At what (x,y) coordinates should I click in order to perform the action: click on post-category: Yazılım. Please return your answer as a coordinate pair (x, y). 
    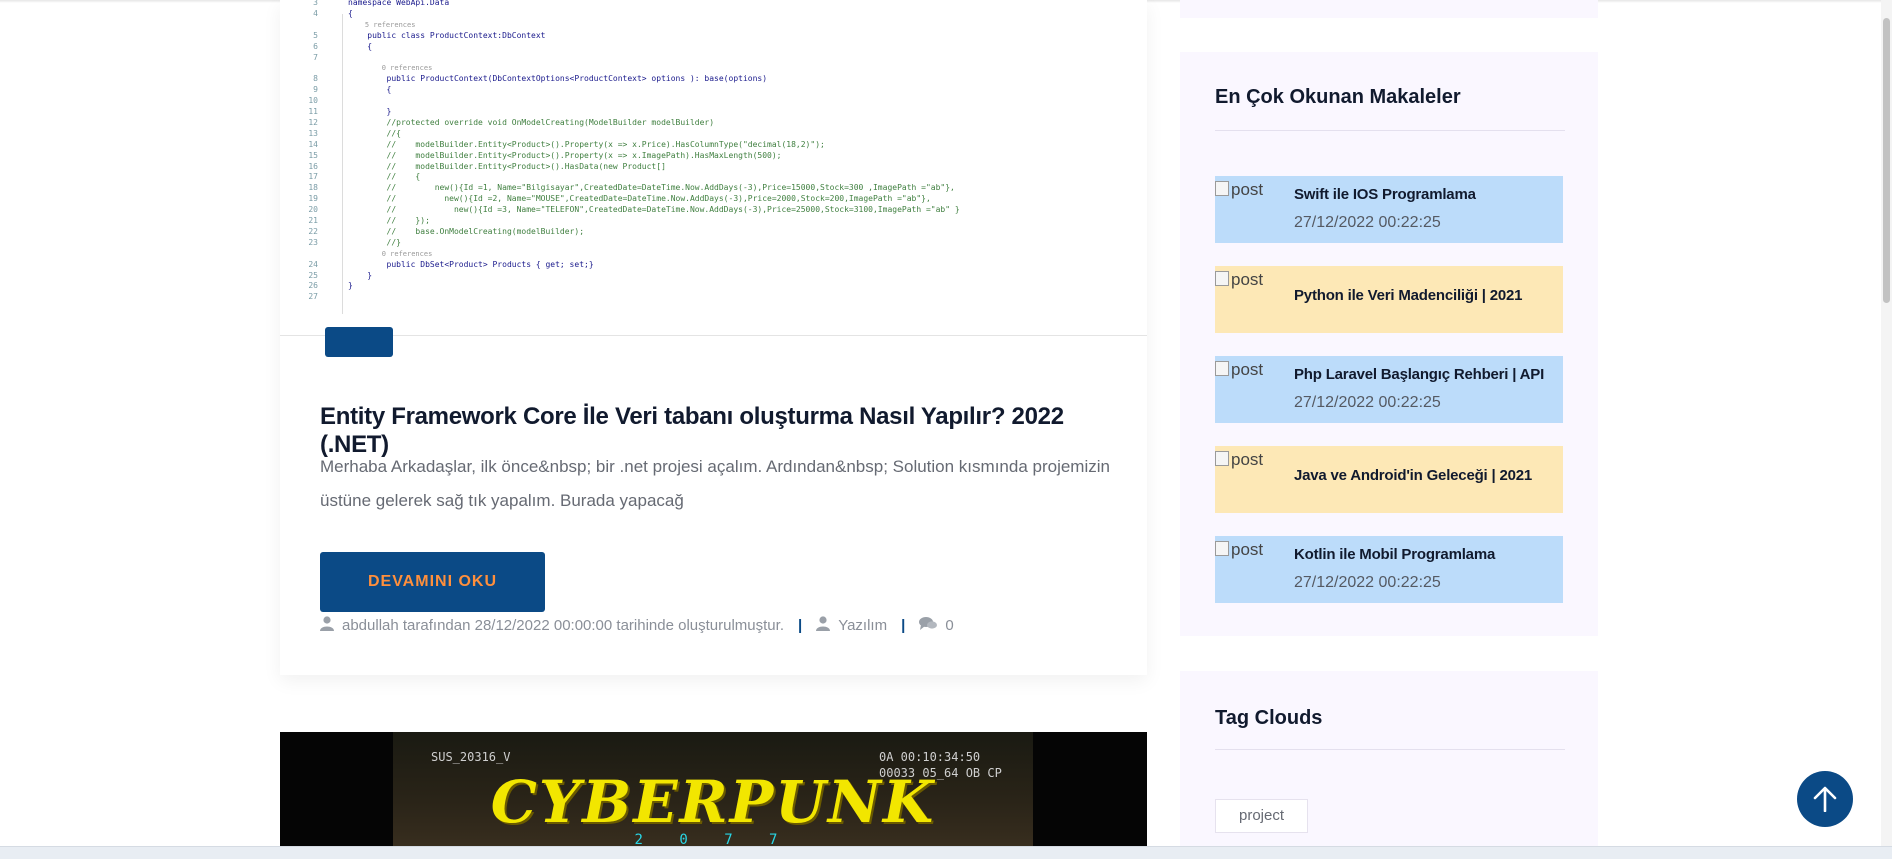
    Looking at the image, I should click on (862, 626).